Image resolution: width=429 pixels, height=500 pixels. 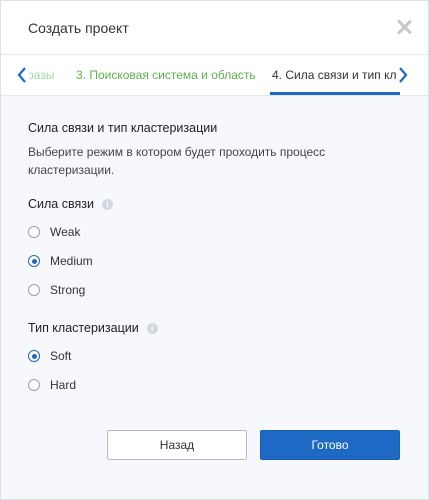 I want to click on radio-medium: Medium, so click(x=218, y=261).